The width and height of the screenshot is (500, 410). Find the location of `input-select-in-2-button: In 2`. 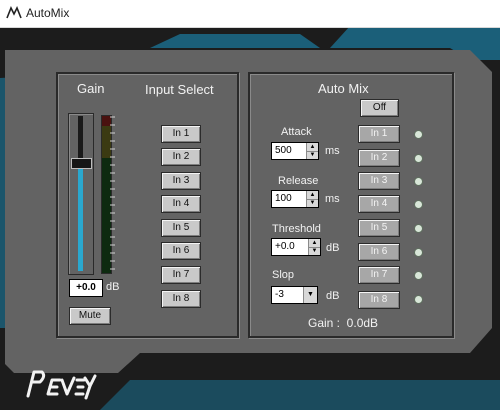

input-select-in-2-button: In 2 is located at coordinates (181, 157).